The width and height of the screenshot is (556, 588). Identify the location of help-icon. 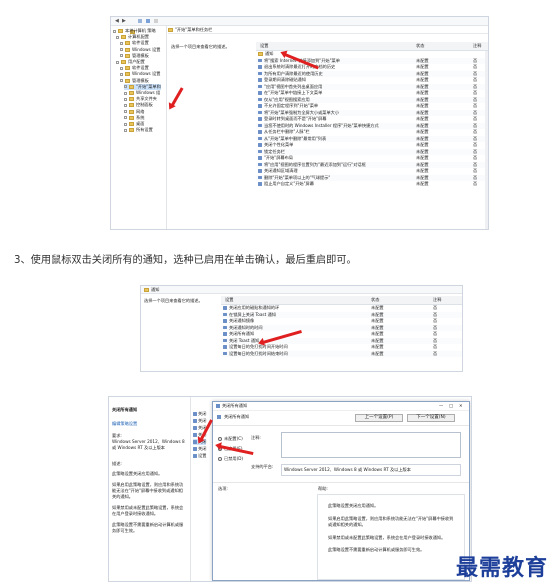
(148, 21).